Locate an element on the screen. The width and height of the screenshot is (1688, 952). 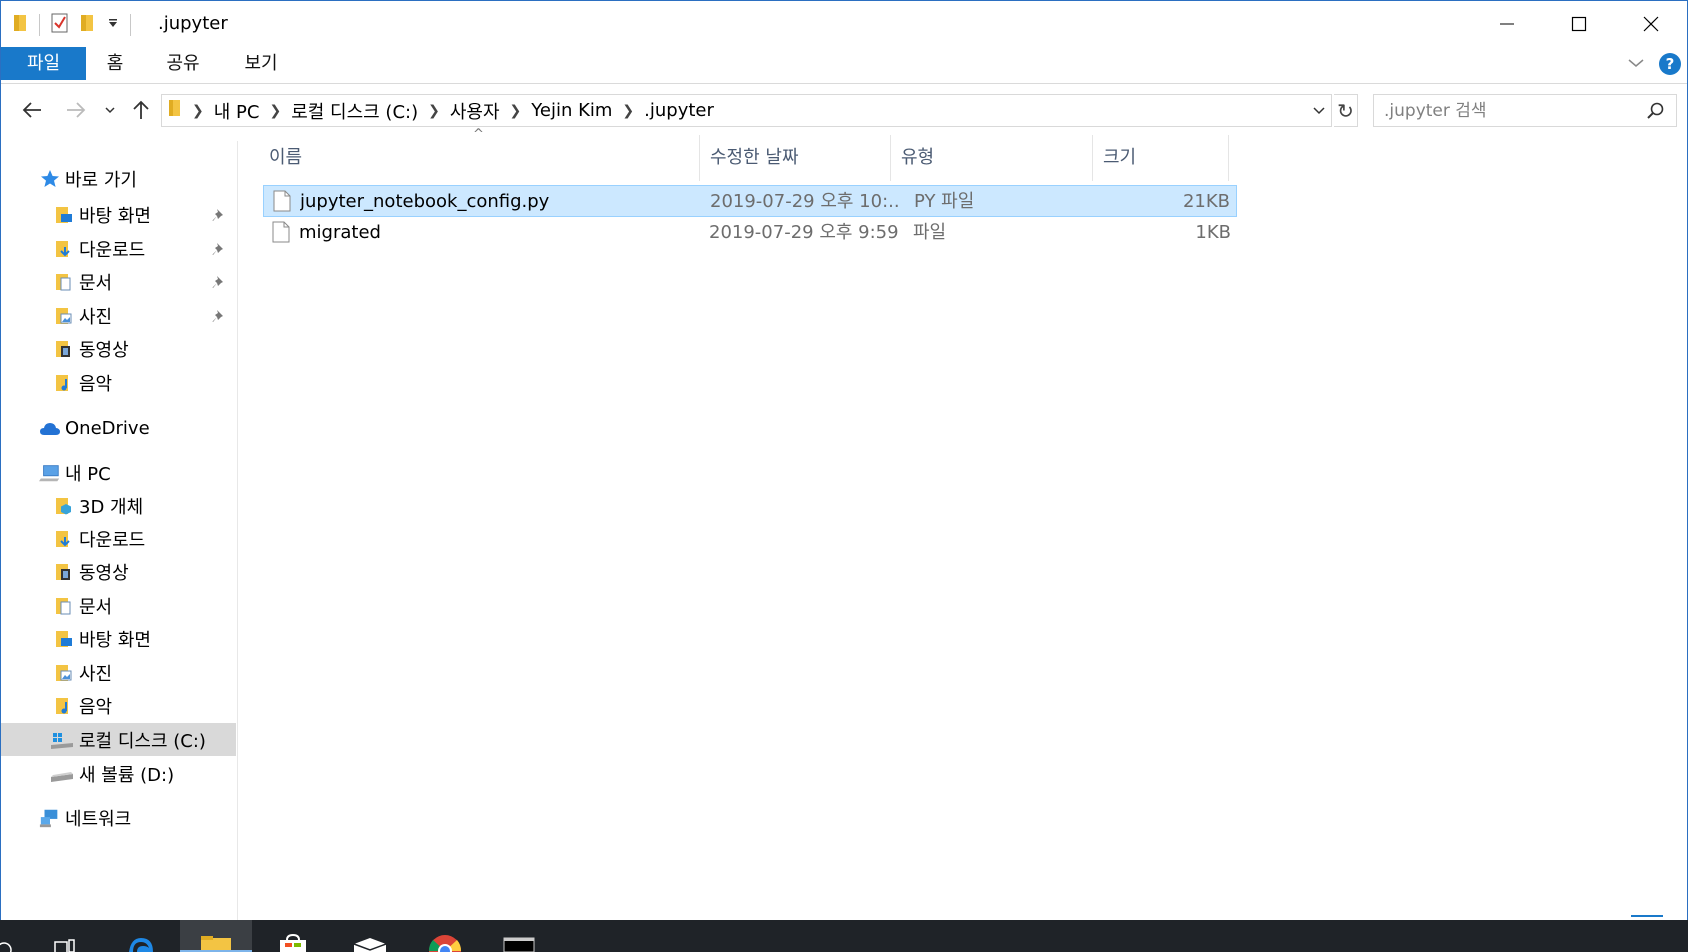
nav-label: OneDrive is located at coordinates (107, 428).